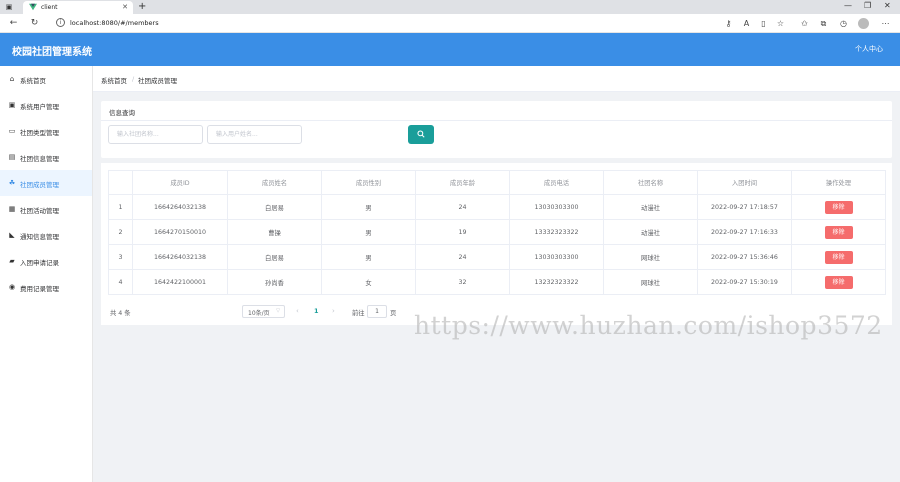  I want to click on refresh-icon: ↻, so click(34, 23).